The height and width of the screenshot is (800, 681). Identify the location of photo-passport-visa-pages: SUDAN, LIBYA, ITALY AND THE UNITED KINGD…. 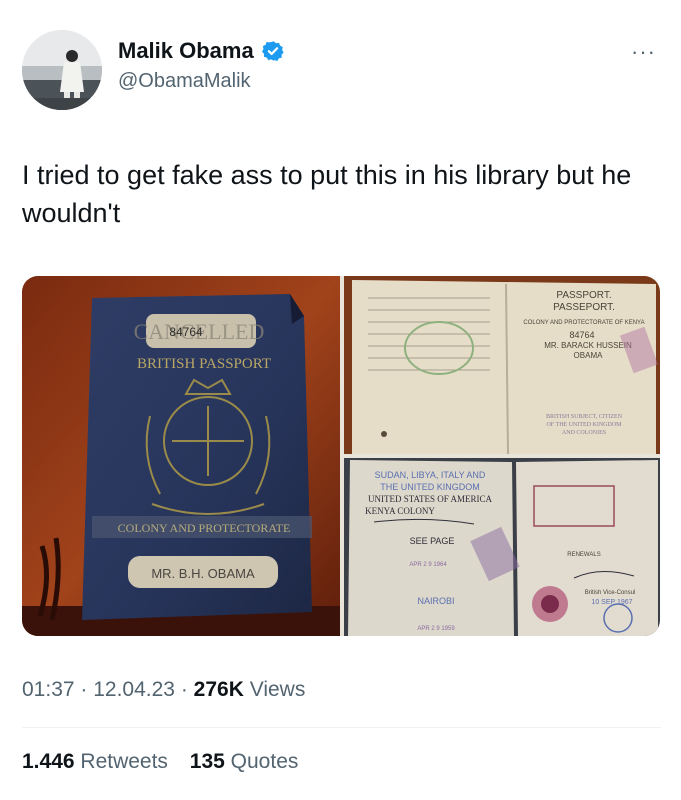
(502, 547).